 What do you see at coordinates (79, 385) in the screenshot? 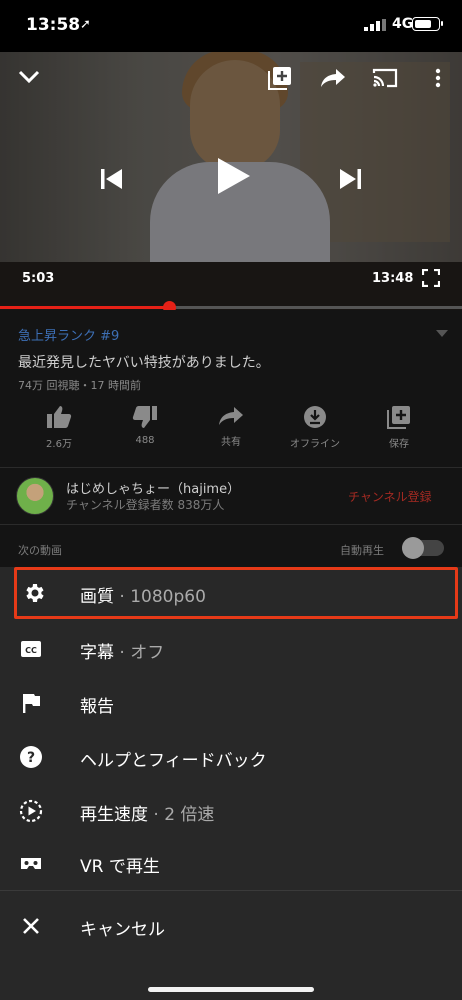
I see `video-meta: 74万 回視聴・17 時間前` at bounding box center [79, 385].